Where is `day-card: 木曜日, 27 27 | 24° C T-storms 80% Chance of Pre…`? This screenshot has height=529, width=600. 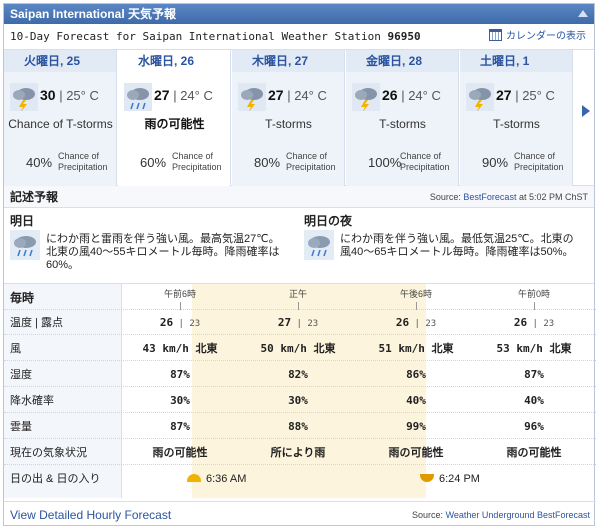 day-card: 木曜日, 27 27 | 24° C T-storms 80% Chance of Pre… is located at coordinates (288, 118).